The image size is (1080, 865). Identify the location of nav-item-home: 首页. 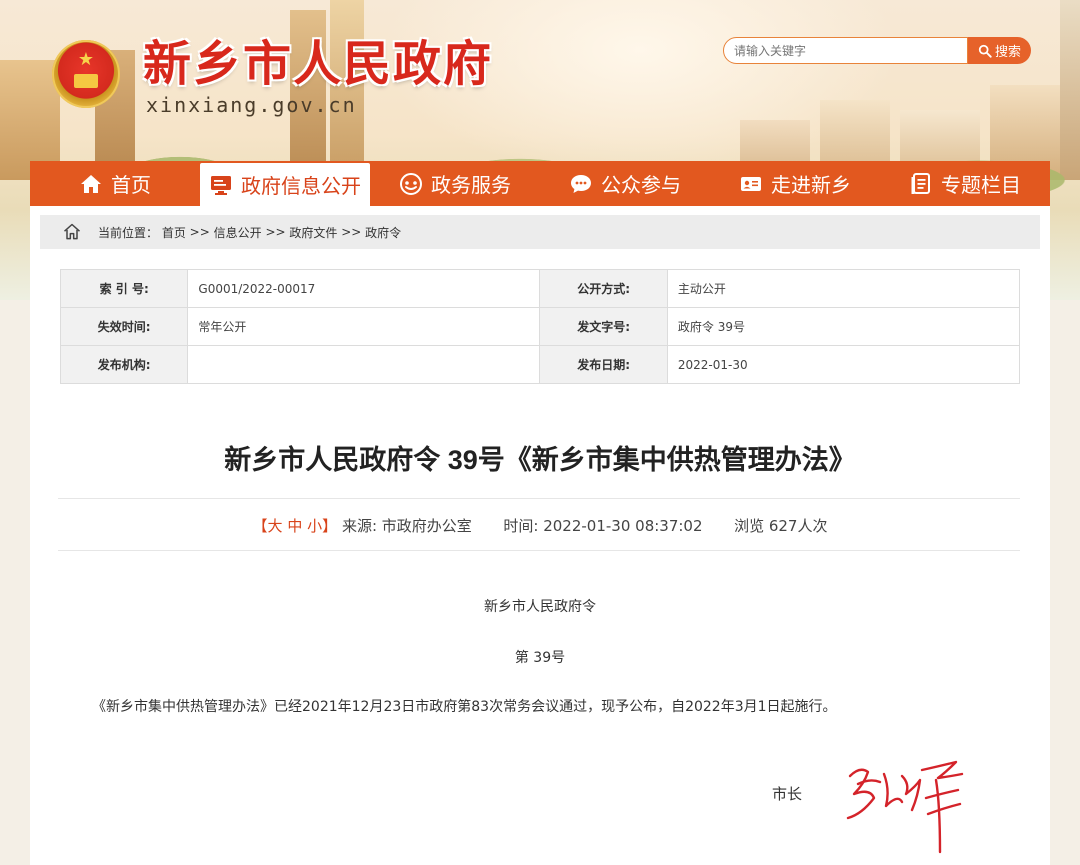
(115, 183).